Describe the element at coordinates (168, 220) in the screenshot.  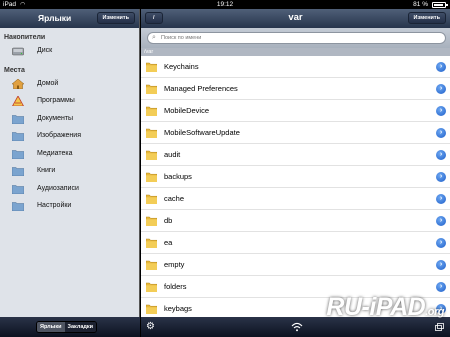
I see `file-name: db` at that location.